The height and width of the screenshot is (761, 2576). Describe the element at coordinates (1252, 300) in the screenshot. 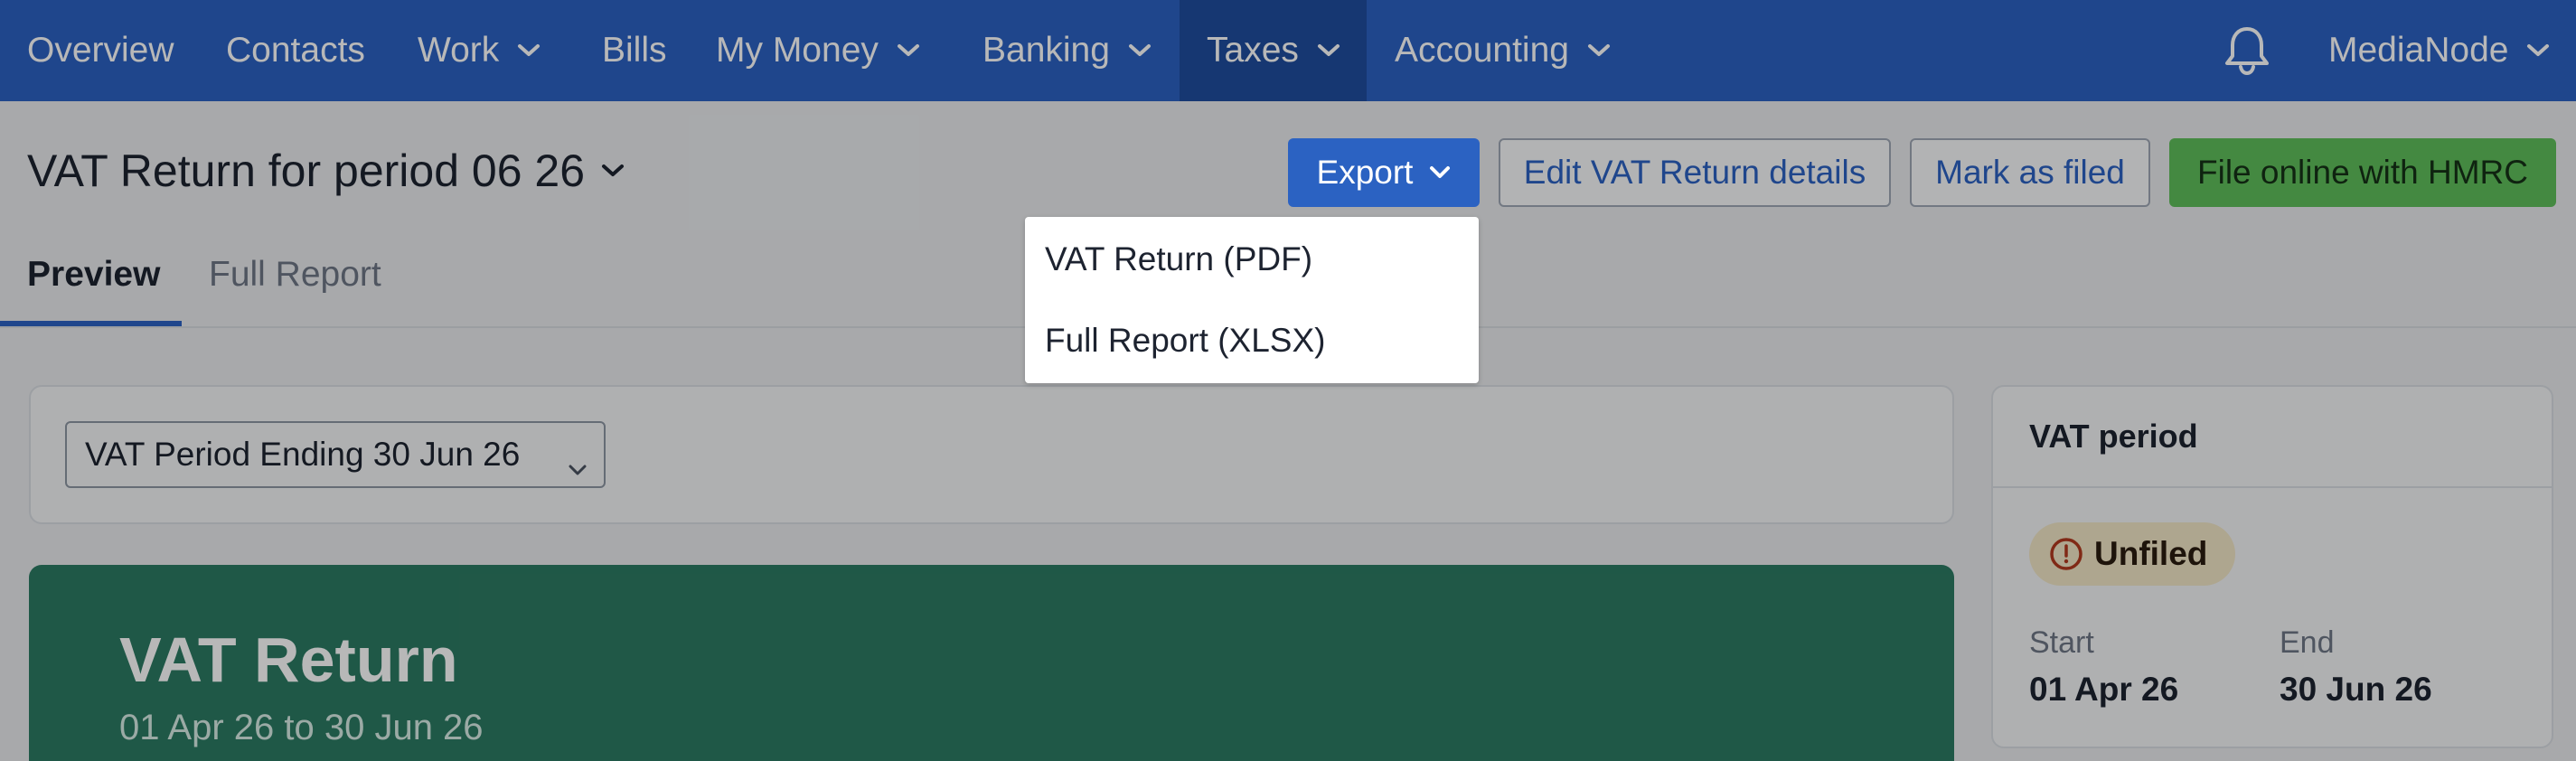

I see `export-menu: VAT Return (PDF) Full Report (XLSX)` at that location.